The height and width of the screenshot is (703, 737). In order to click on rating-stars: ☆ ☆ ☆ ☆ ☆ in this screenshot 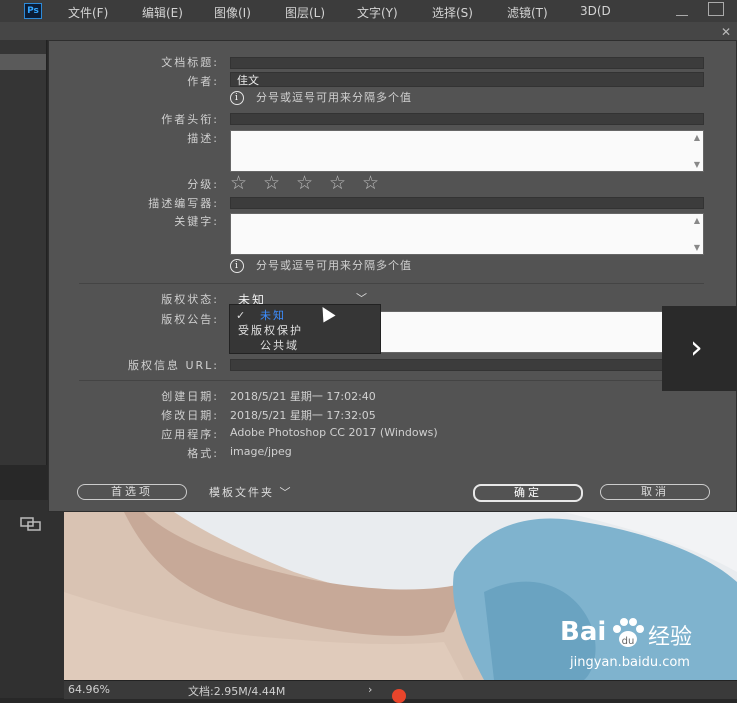, I will do `click(312, 183)`.